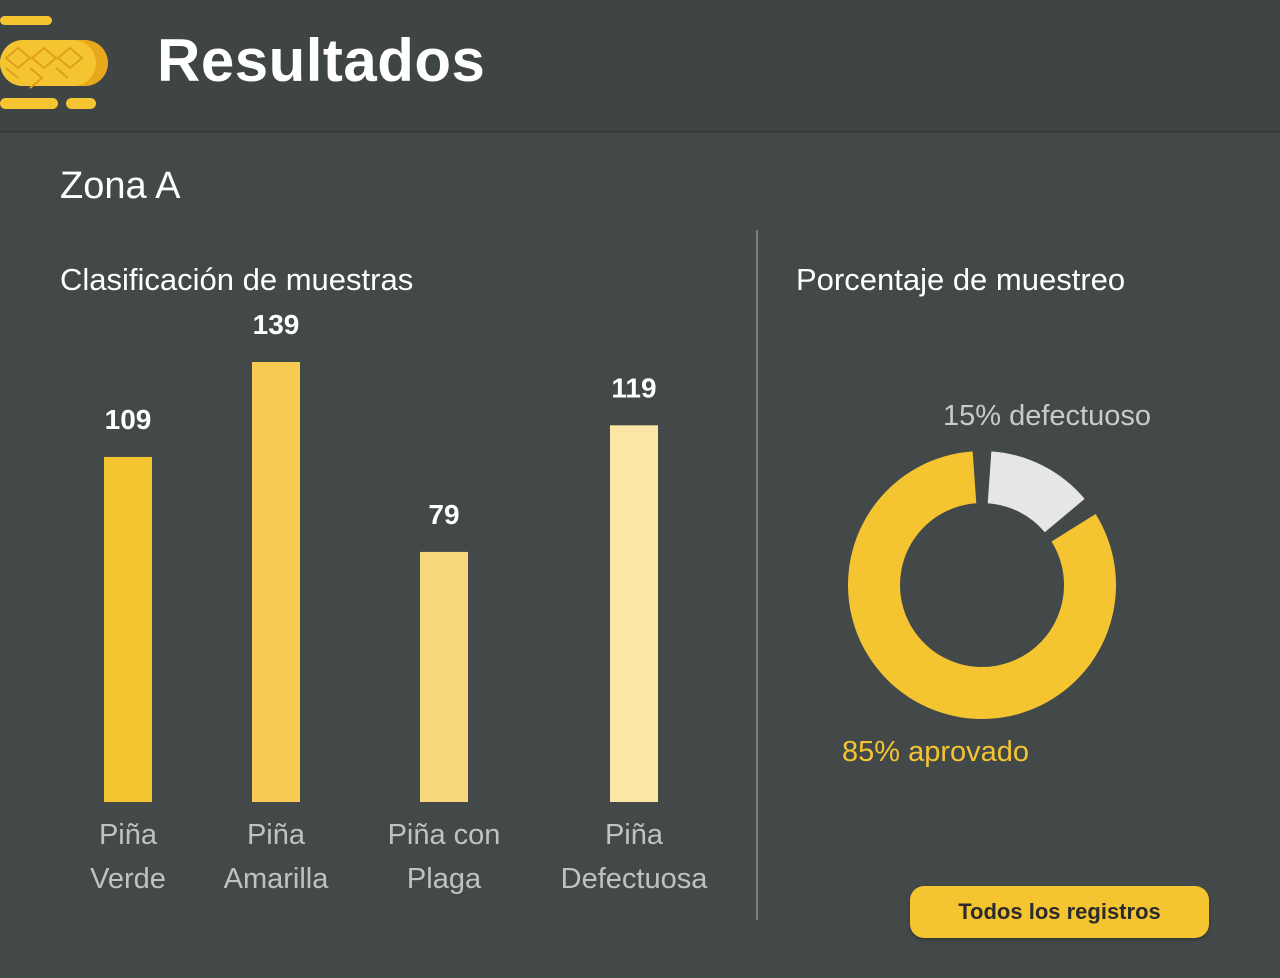 Image resolution: width=1280 pixels, height=978 pixels. What do you see at coordinates (1036, 492) in the screenshot?
I see `donut-slice-defectuoso` at bounding box center [1036, 492].